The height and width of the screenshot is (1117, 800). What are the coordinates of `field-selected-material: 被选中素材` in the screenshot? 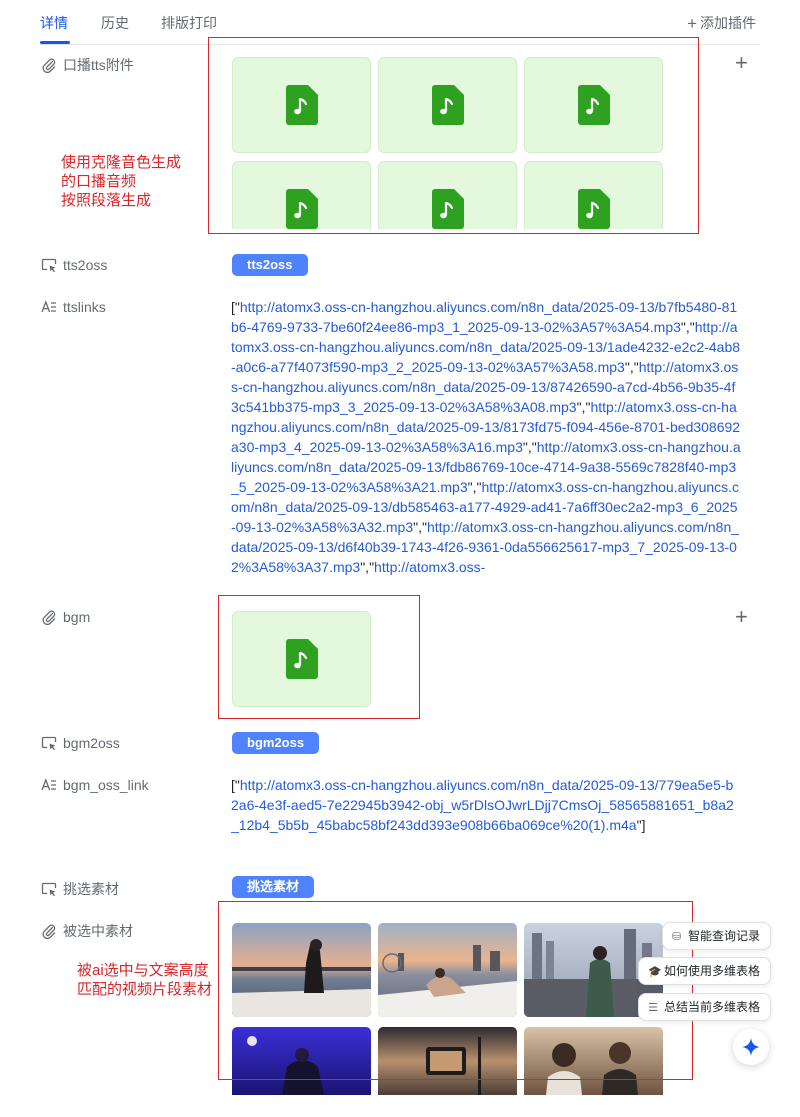 It's located at (87, 931).